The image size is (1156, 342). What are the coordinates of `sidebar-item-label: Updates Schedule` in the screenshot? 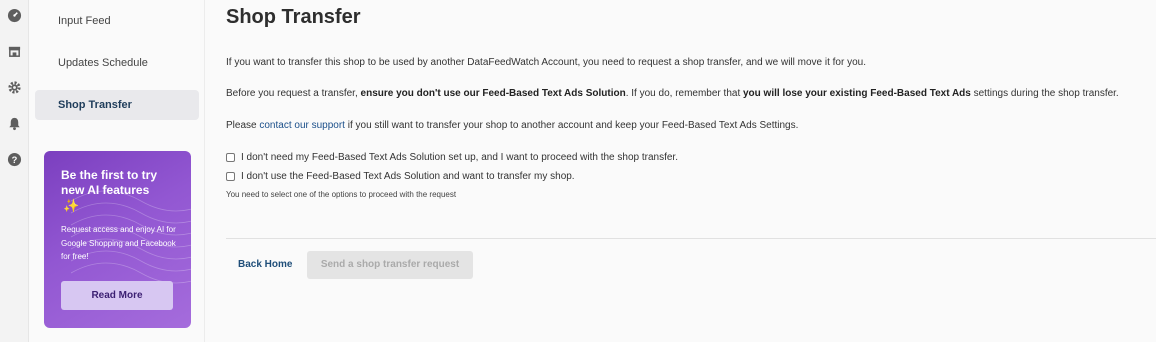 It's located at (103, 63).